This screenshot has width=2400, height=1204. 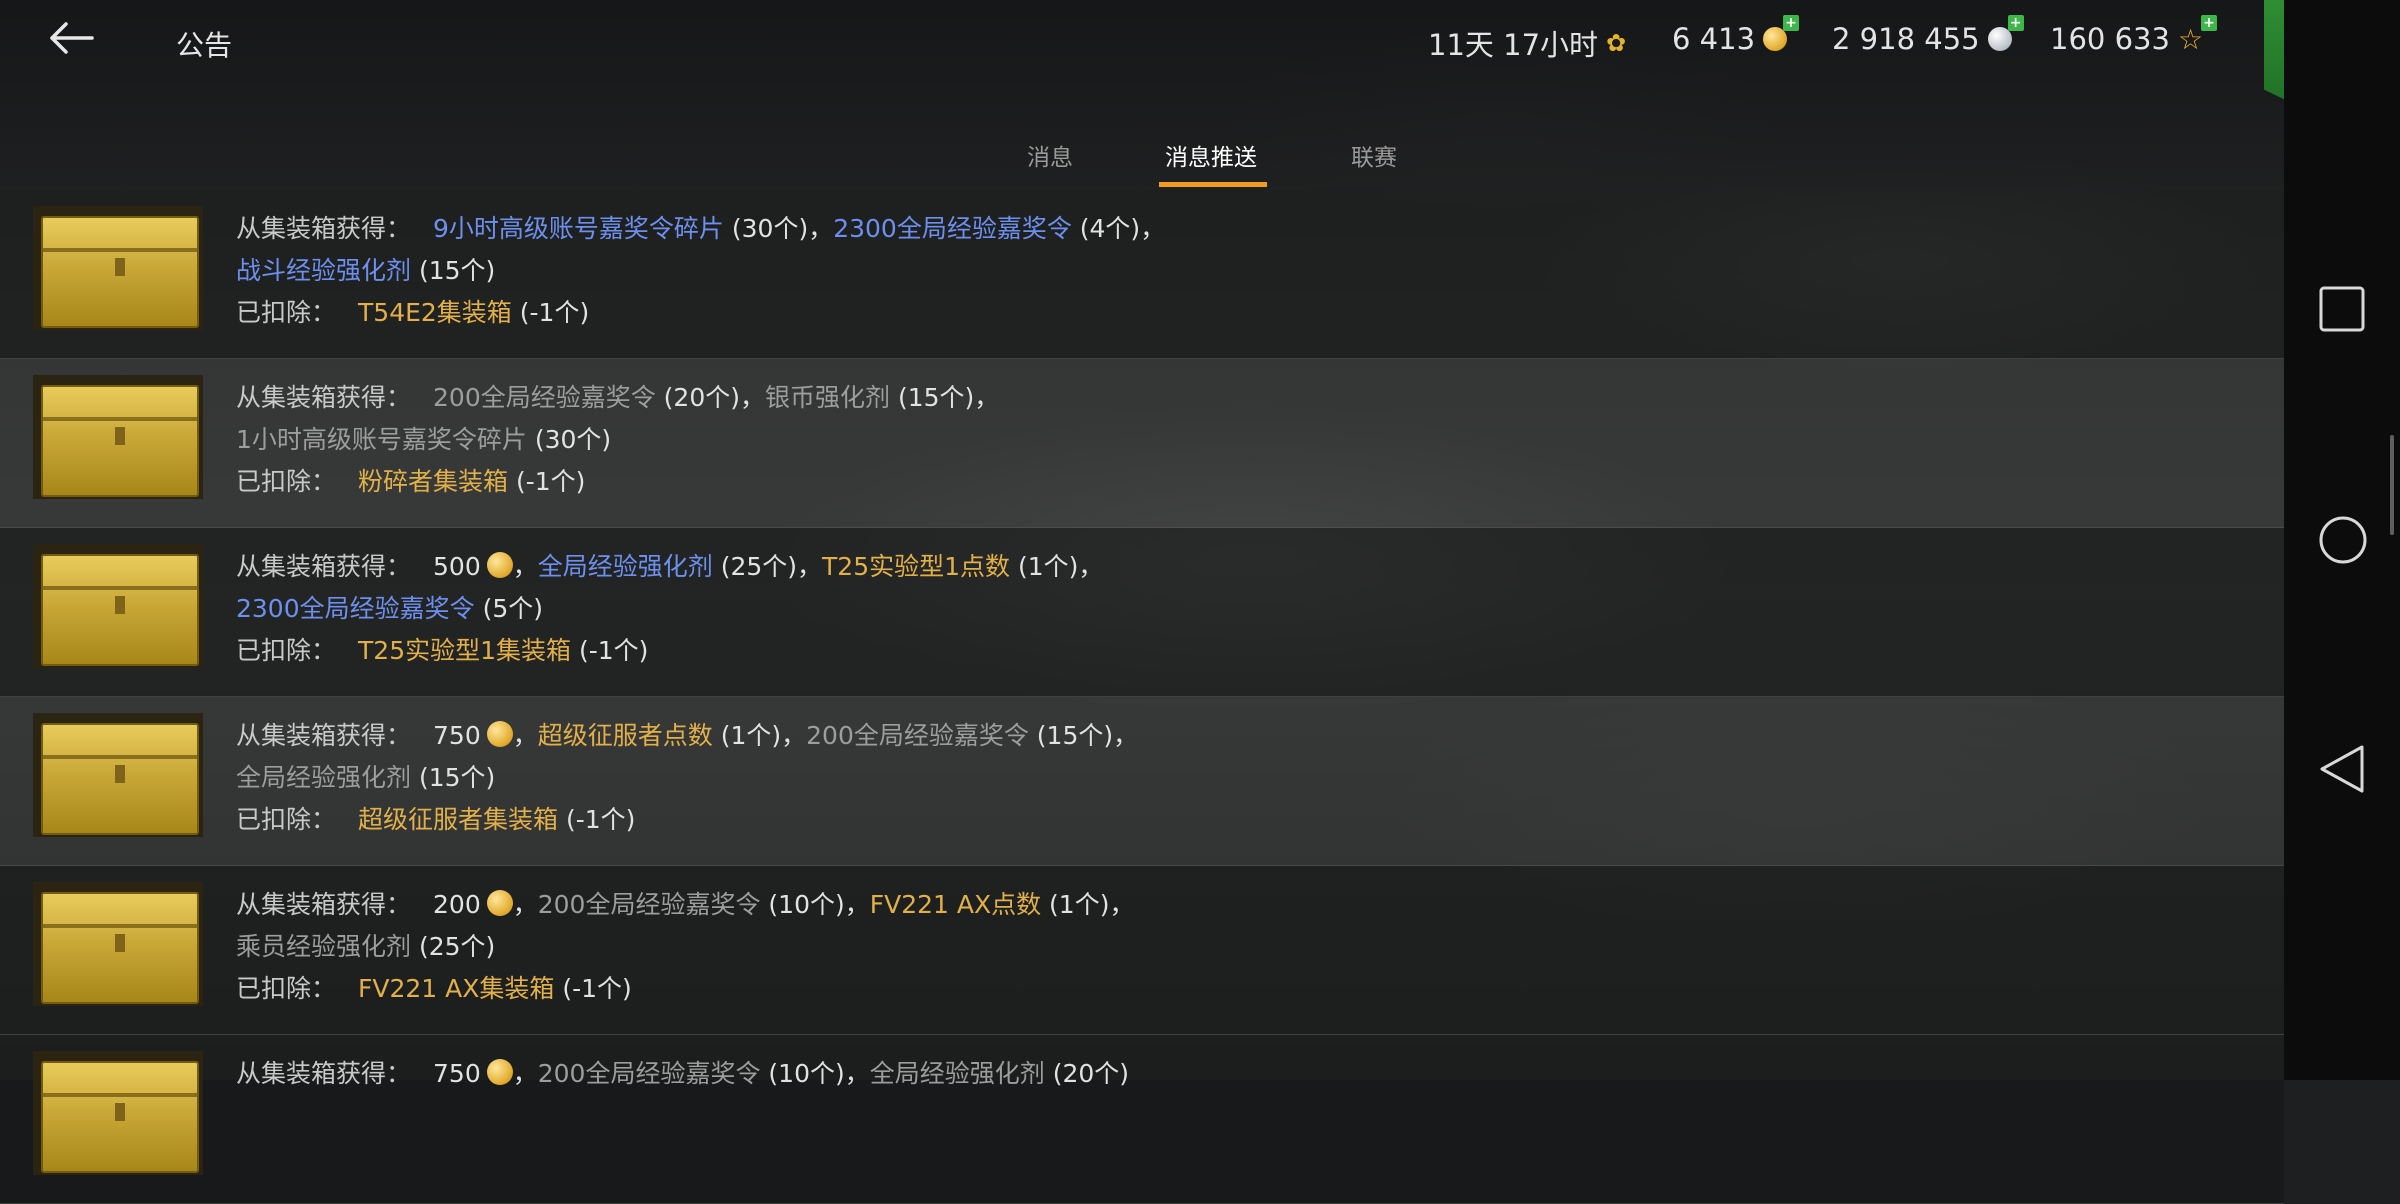 What do you see at coordinates (457, 566) in the screenshot?
I see `reward-item: 500` at bounding box center [457, 566].